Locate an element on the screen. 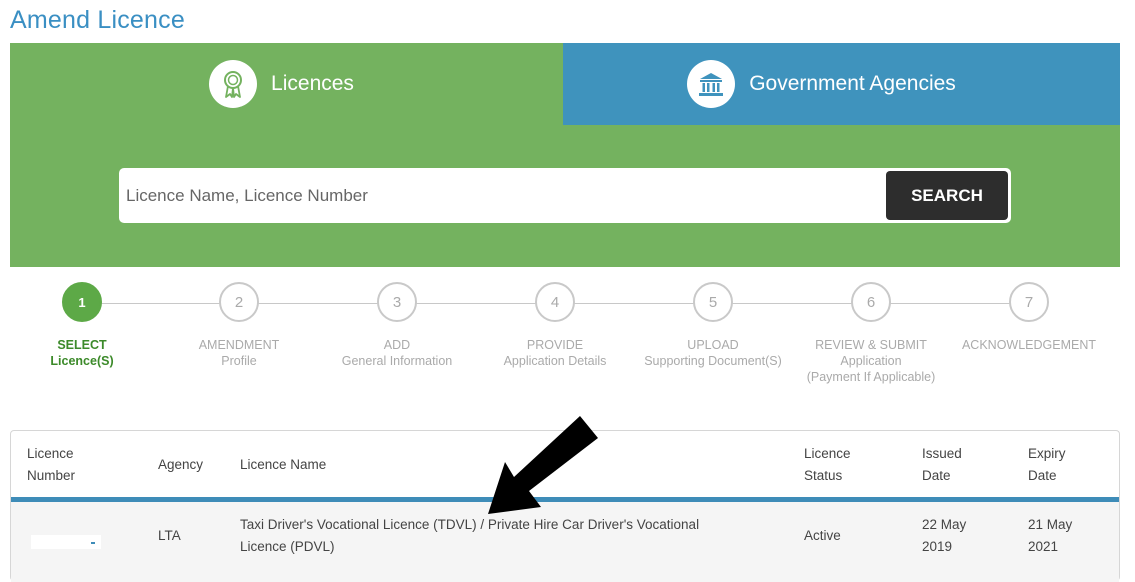  header-expiry-date-line1: Expiry is located at coordinates (1047, 453).